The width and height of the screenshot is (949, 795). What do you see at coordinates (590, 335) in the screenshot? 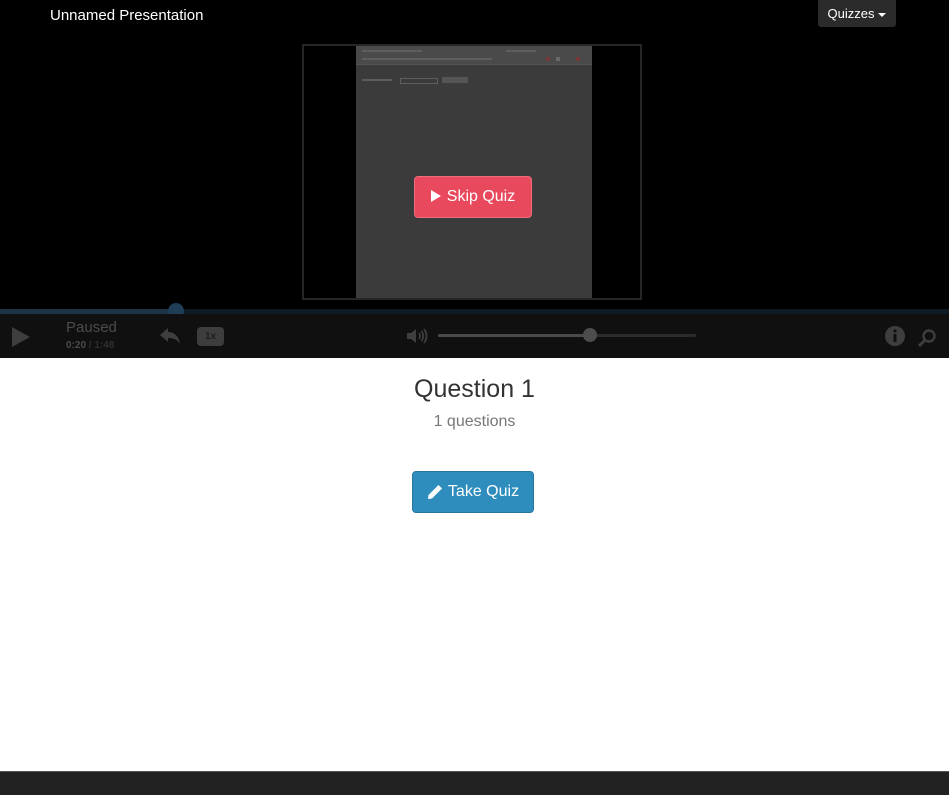
I see `volume-handle` at bounding box center [590, 335].